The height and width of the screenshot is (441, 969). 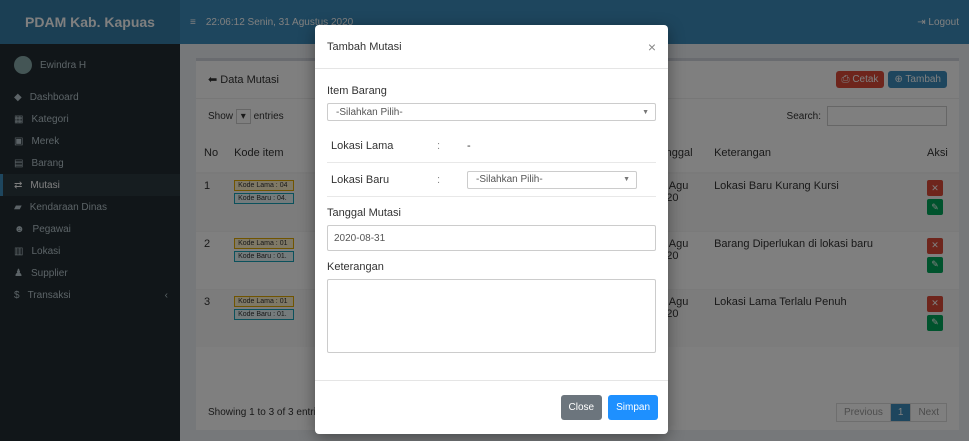 What do you see at coordinates (491, 146) in the screenshot?
I see `lokasi-lama-row: Lokasi Lama : -` at bounding box center [491, 146].